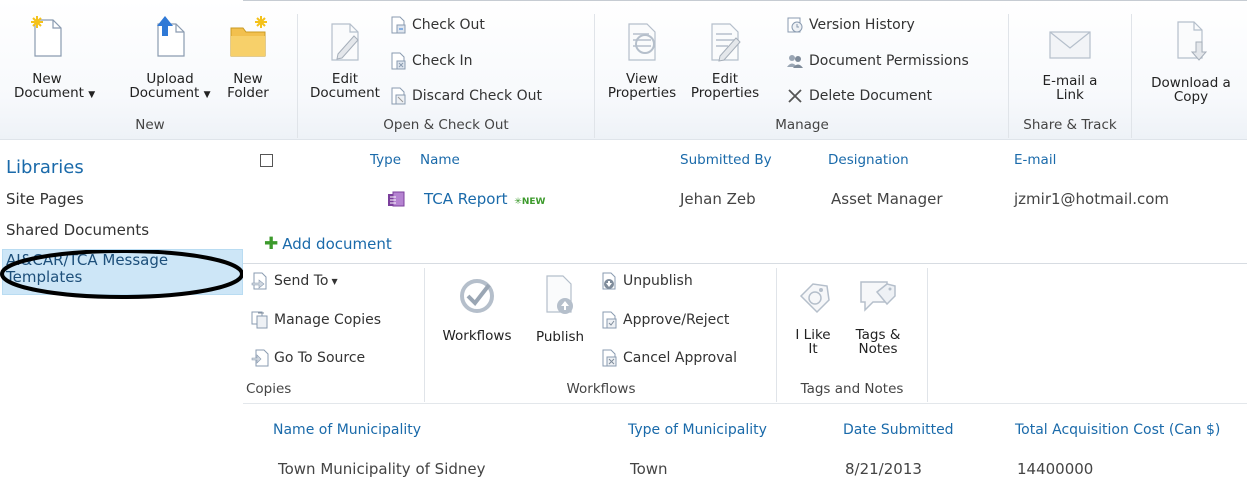 The image size is (1247, 481). Describe the element at coordinates (294, 281) in the screenshot. I see `send-to-button: Send To ▼` at that location.